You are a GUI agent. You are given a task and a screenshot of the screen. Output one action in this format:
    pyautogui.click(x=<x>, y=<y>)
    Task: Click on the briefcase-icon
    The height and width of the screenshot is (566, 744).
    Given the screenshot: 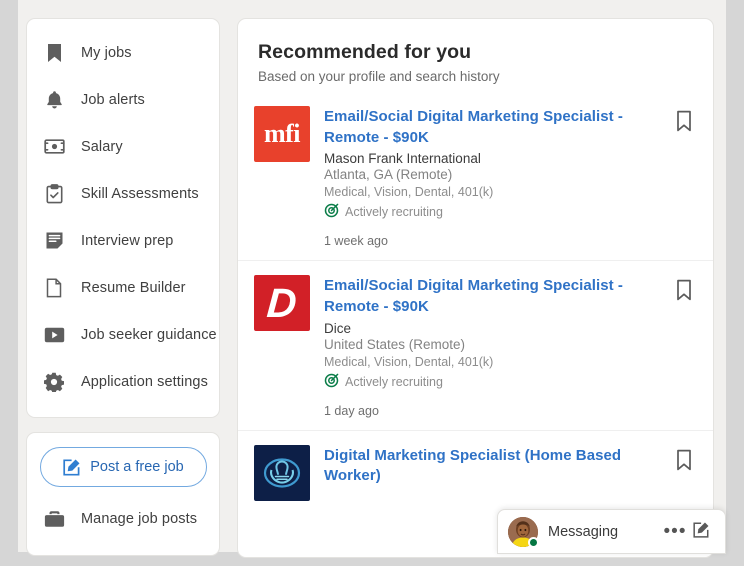 What is the action you would take?
    pyautogui.click(x=54, y=519)
    